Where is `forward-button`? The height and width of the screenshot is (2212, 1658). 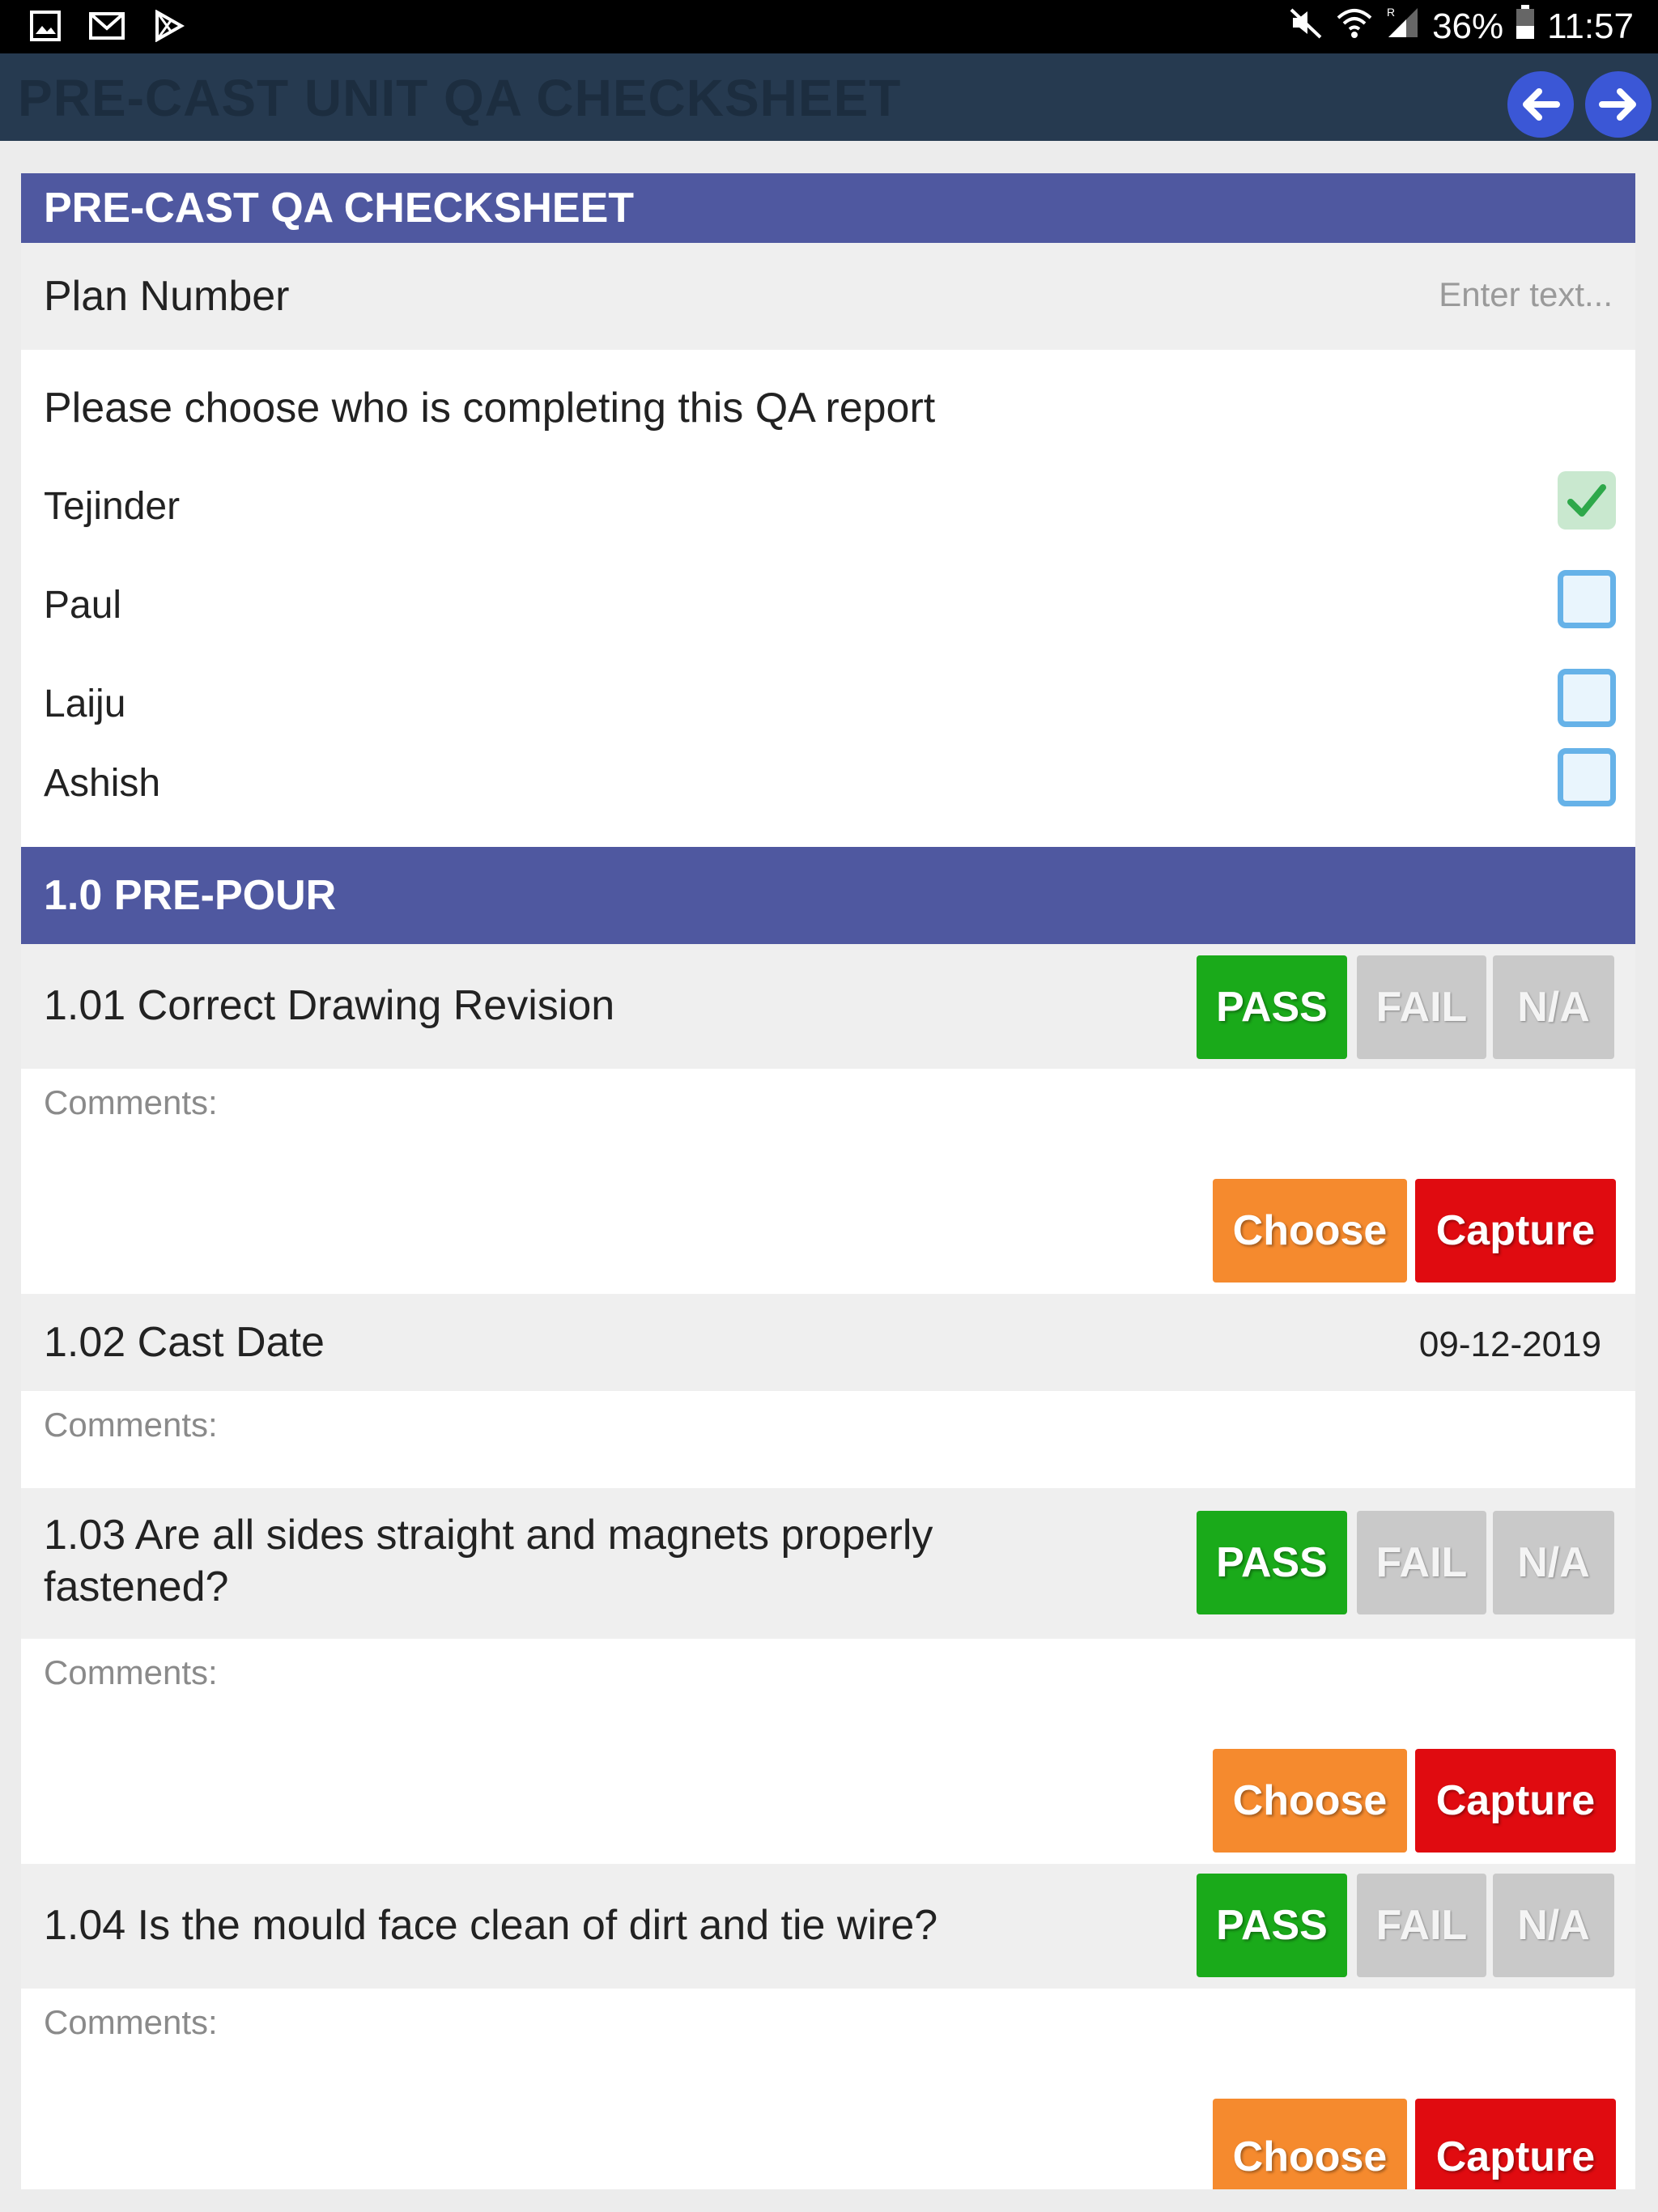 forward-button is located at coordinates (1618, 104).